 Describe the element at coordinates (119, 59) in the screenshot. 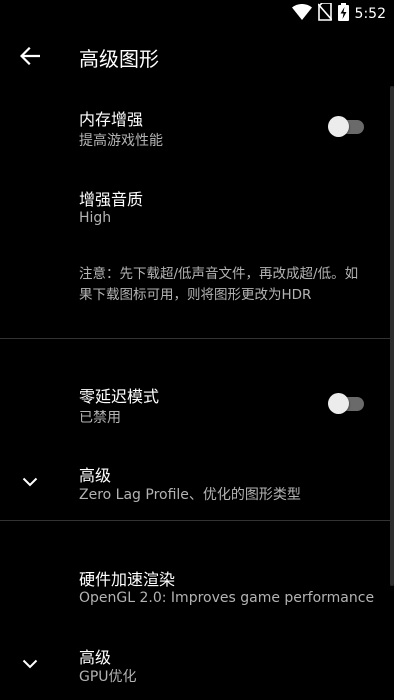

I see `page-title: 高级图形` at that location.